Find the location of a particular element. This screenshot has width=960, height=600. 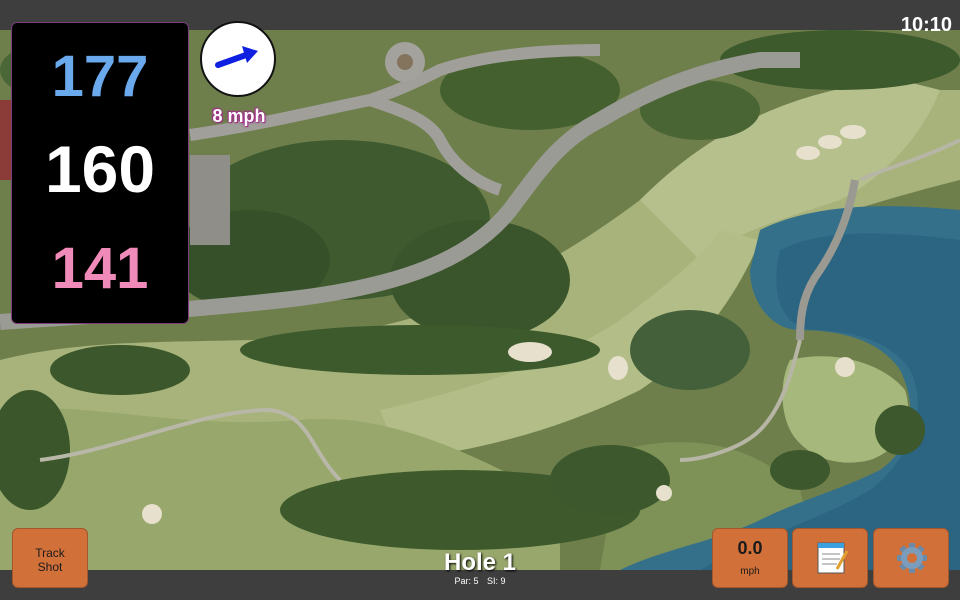

track-shot-button: Track Shot is located at coordinates (50, 558).